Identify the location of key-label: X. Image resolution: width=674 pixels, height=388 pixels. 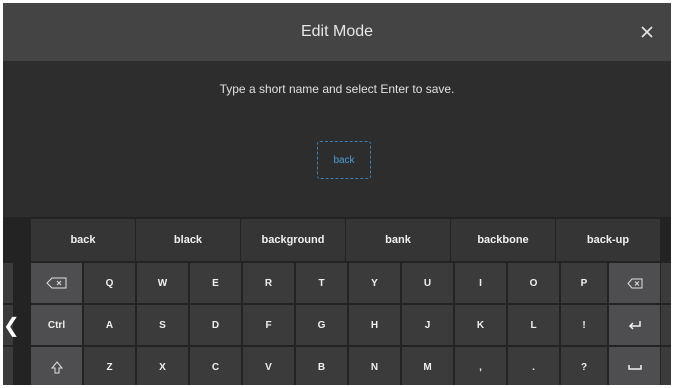
(162, 367).